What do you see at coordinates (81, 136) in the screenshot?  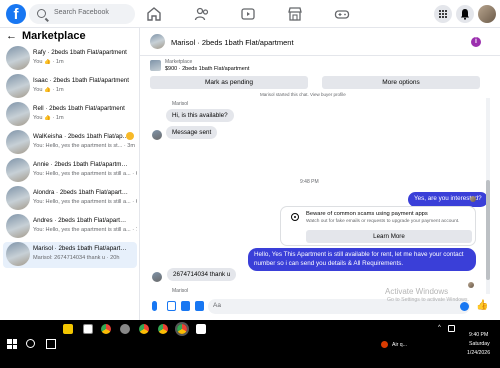 I see `conversation-title: WalKeisha · 2beds 1bath Flat/apart` at bounding box center [81, 136].